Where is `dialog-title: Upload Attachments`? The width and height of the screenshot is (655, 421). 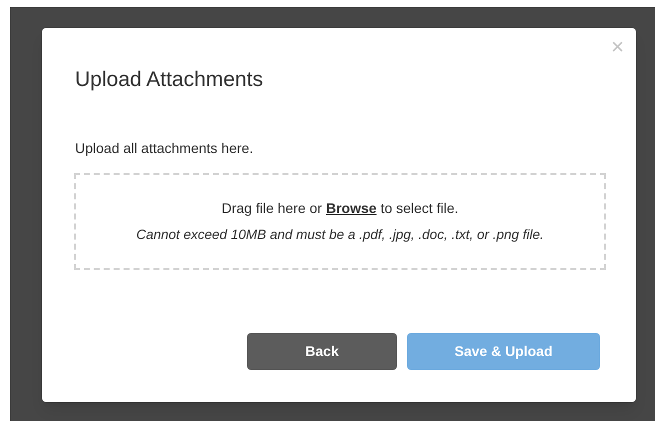
dialog-title: Upload Attachments is located at coordinates (169, 80).